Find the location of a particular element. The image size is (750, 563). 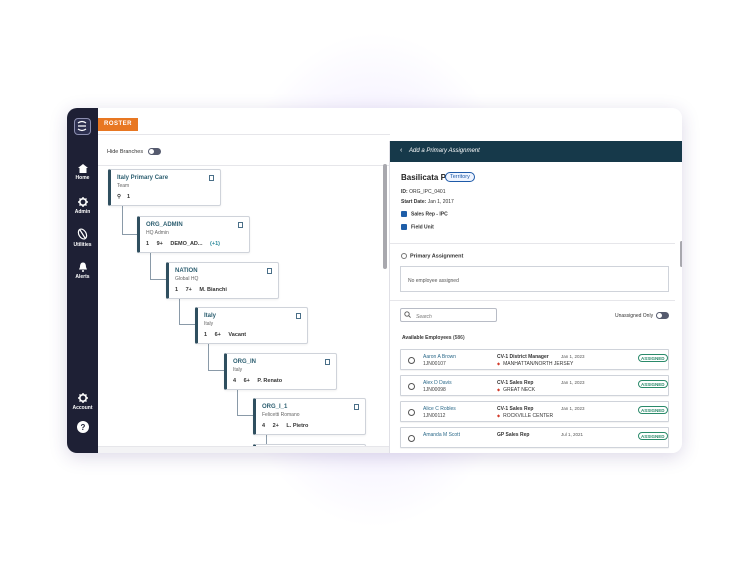

unassigned-only-toggle is located at coordinates (662, 315).